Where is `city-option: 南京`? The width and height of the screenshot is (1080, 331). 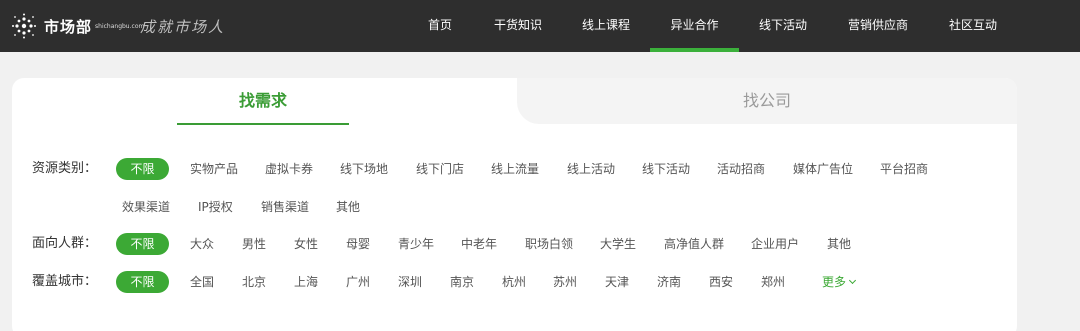 city-option: 南京 is located at coordinates (462, 282).